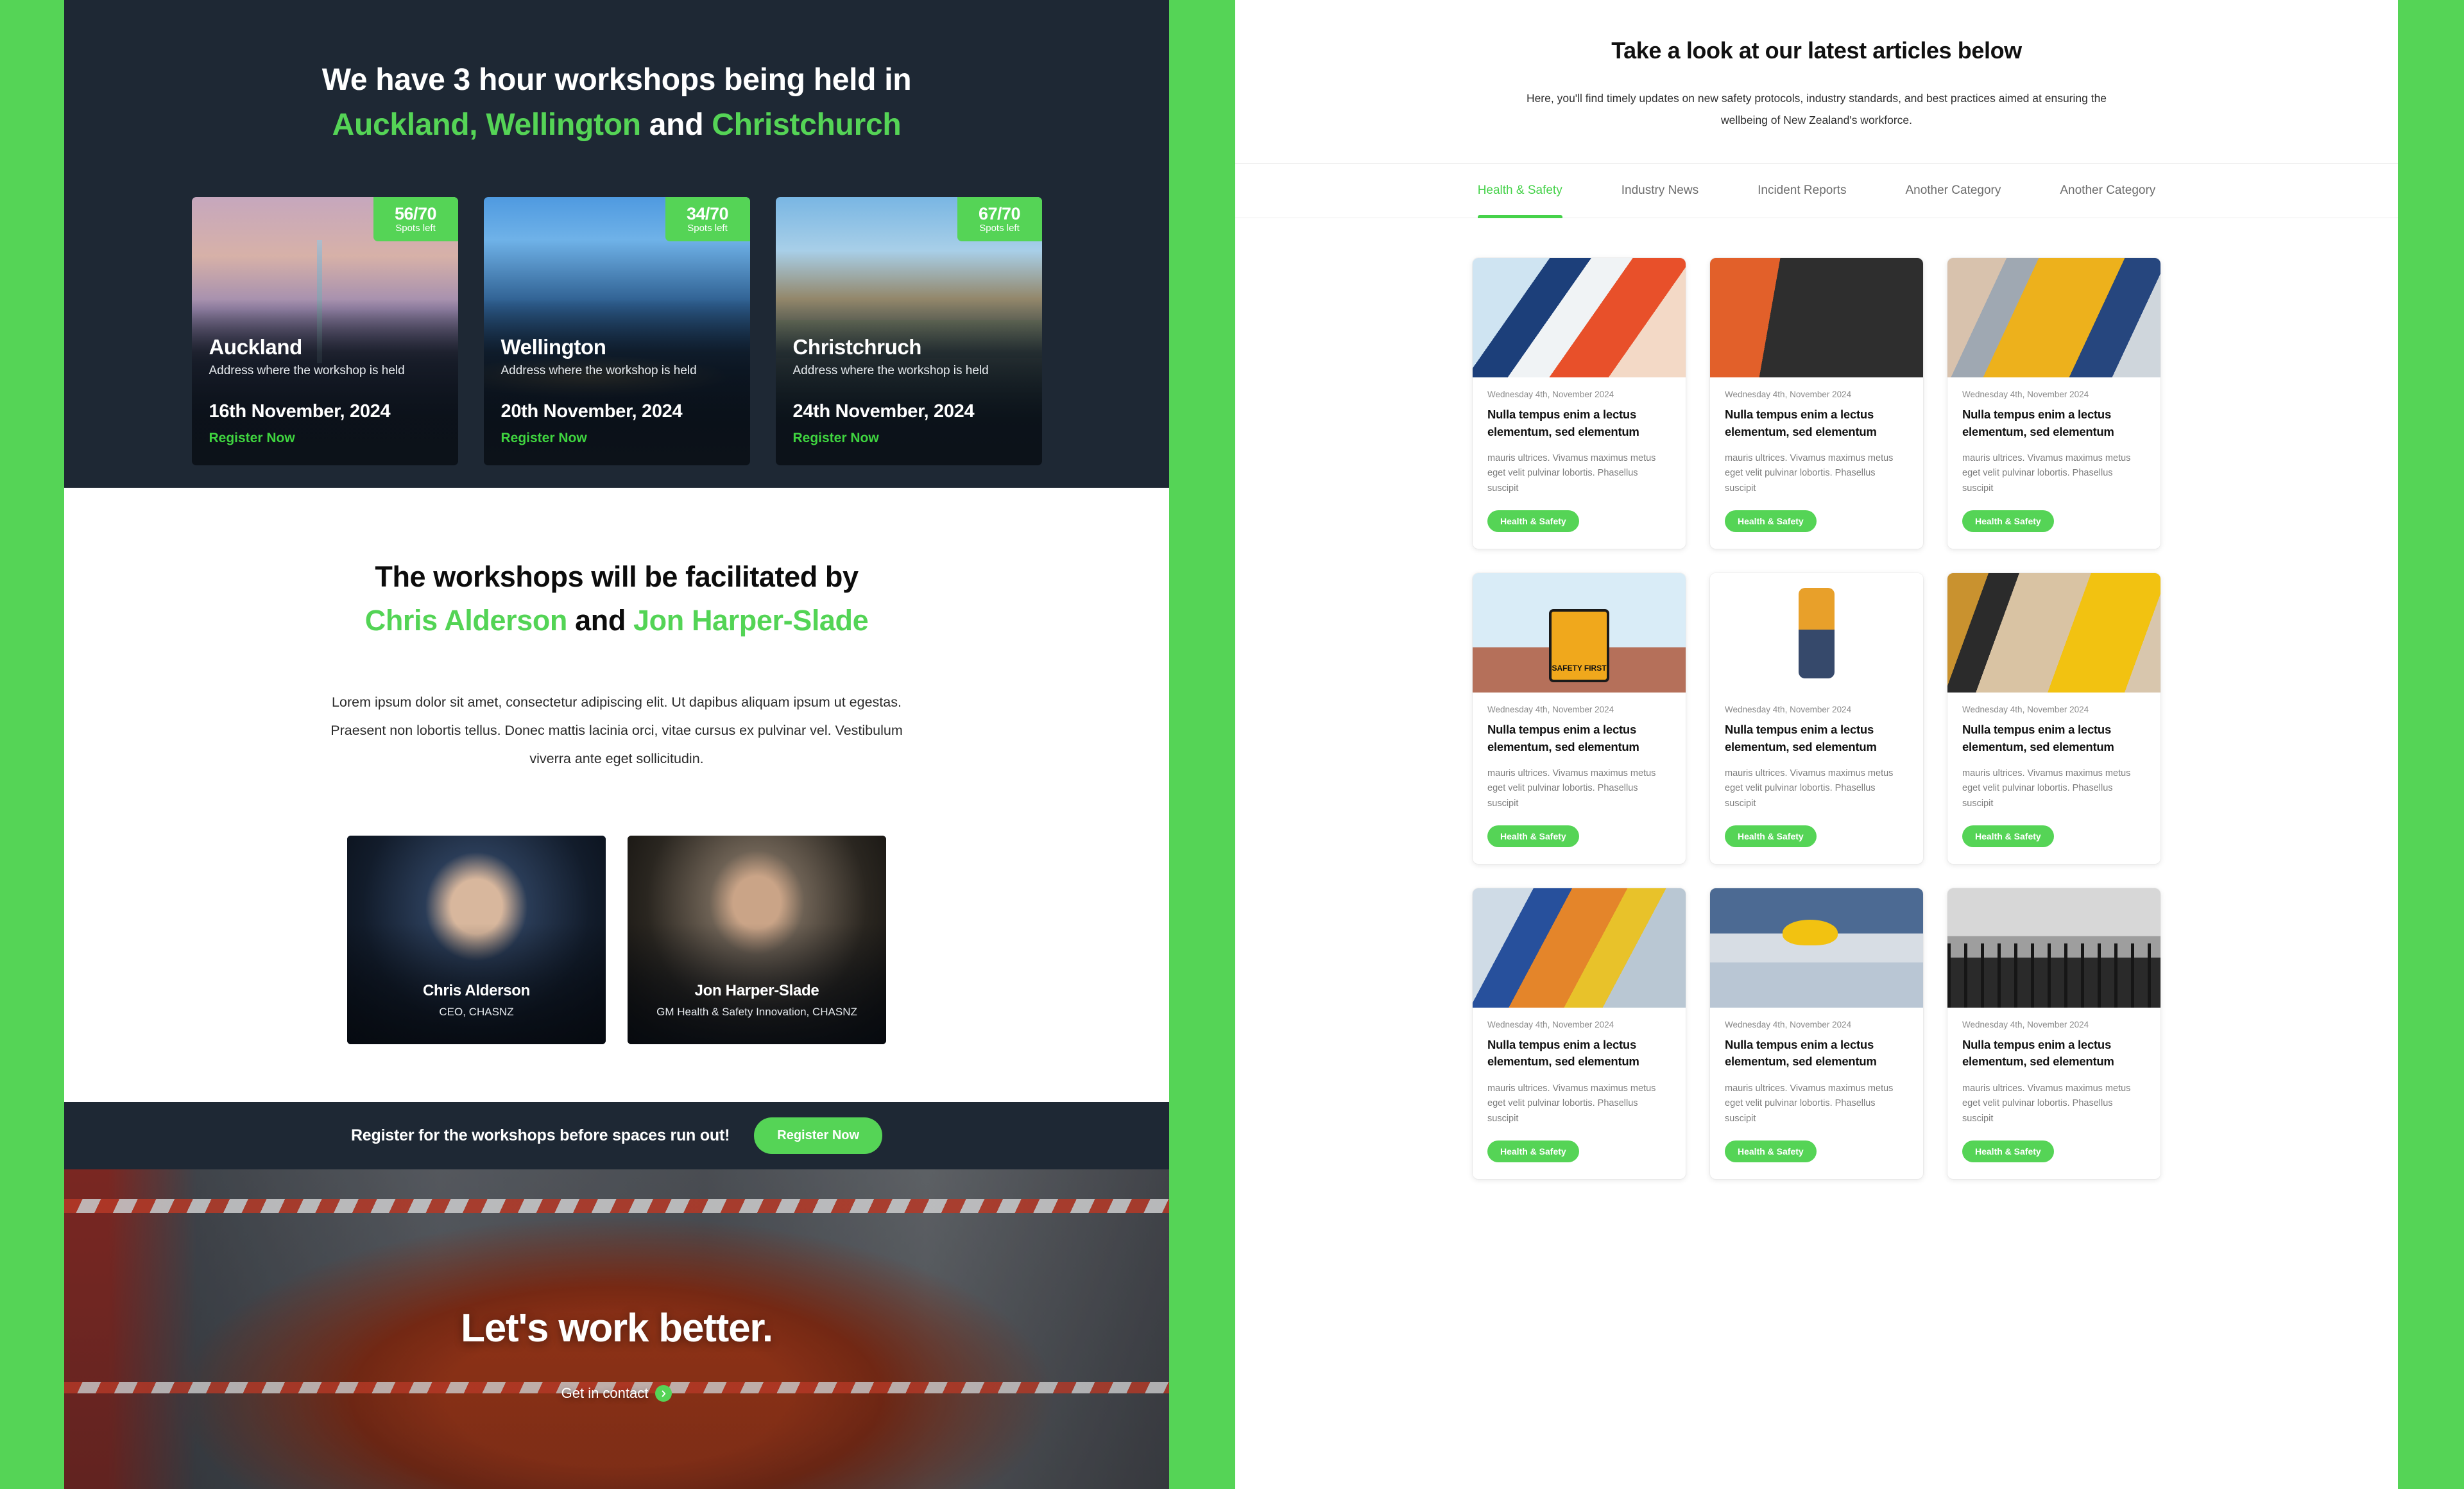  I want to click on spots-count: 67/70, so click(1000, 214).